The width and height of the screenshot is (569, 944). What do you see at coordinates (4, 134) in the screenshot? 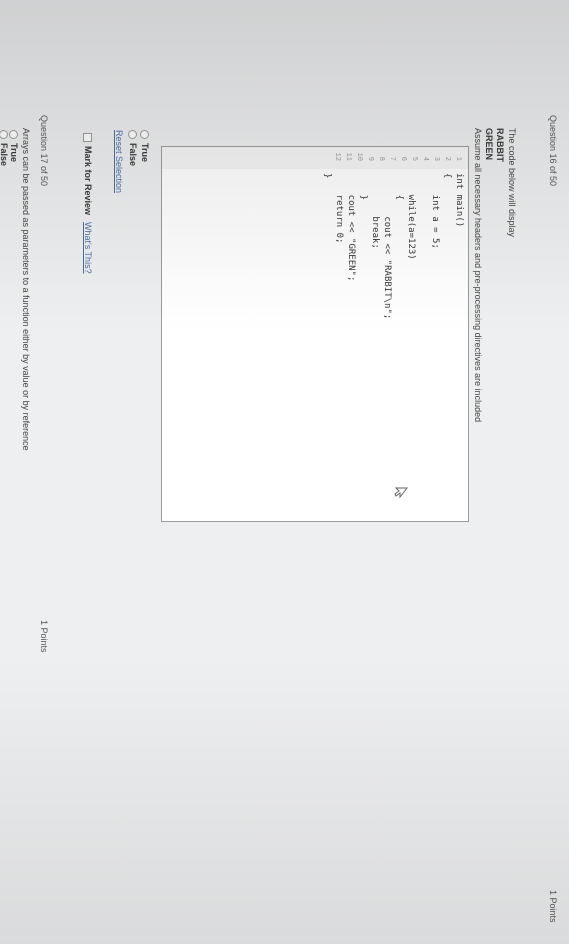
I see `q17-false-radio` at bounding box center [4, 134].